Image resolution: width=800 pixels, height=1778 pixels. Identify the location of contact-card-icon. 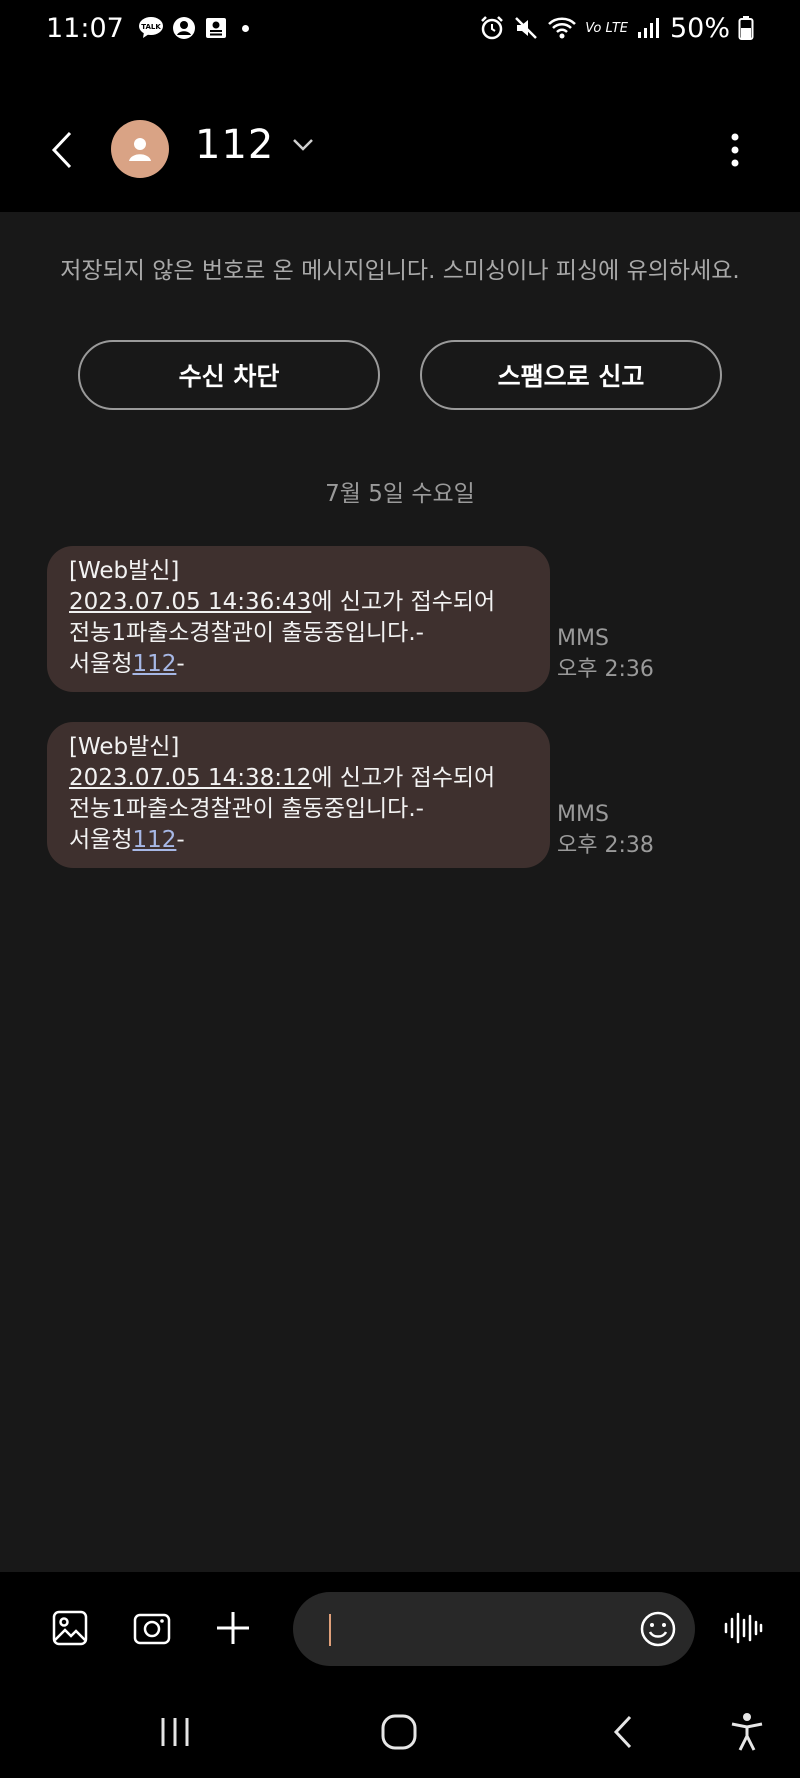
(216, 28).